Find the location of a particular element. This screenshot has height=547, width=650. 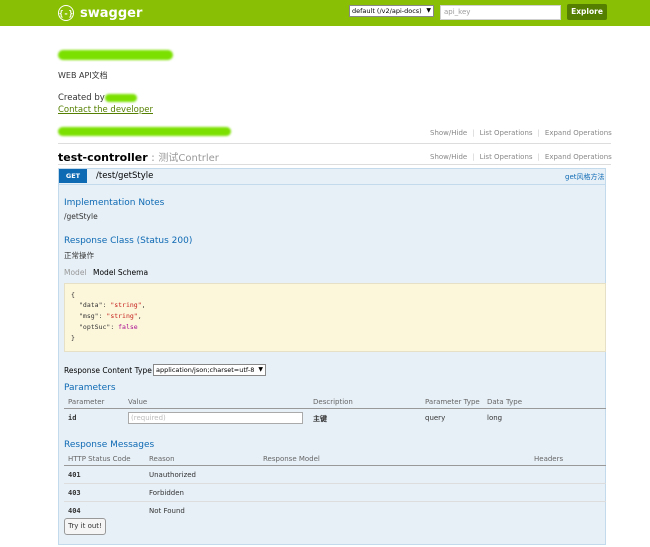

response-class-desc: 正常操作 is located at coordinates (79, 255).